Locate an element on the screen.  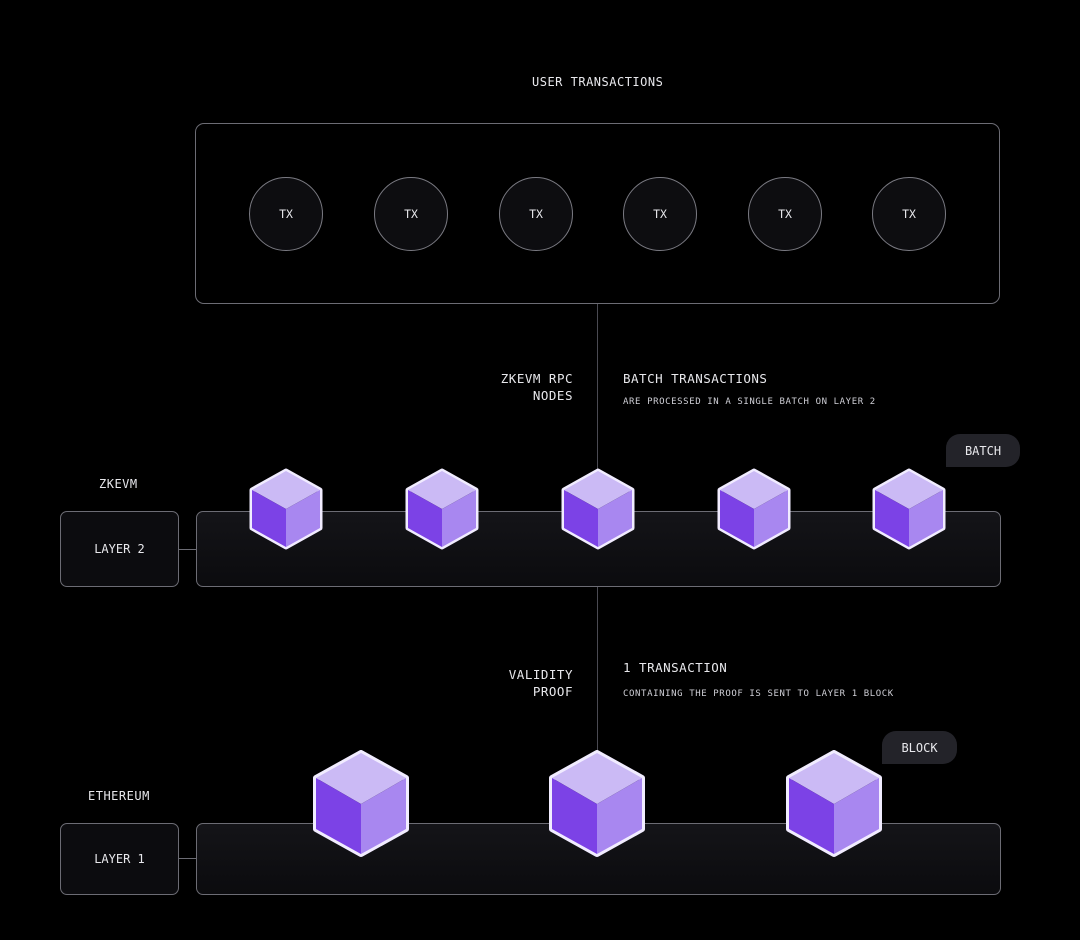
validity-proof-label: VALIDITY PROOF is located at coordinates (541, 683).